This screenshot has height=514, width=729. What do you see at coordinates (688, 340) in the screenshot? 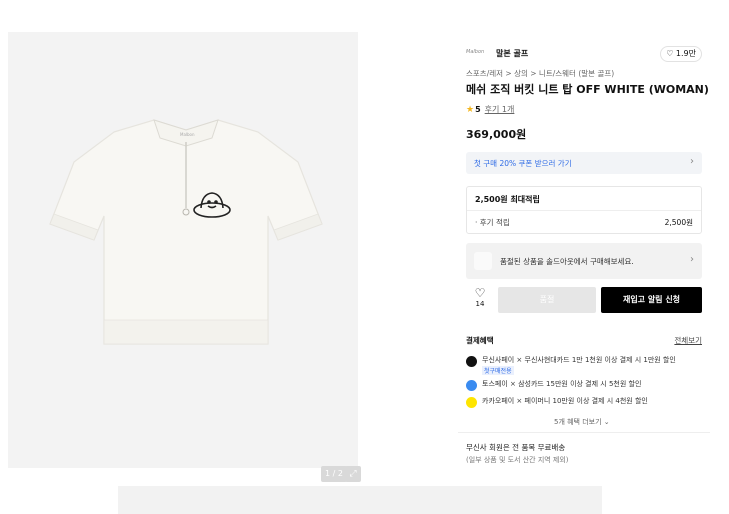
I see `benefits-view-all-link: 전체보기` at bounding box center [688, 340].